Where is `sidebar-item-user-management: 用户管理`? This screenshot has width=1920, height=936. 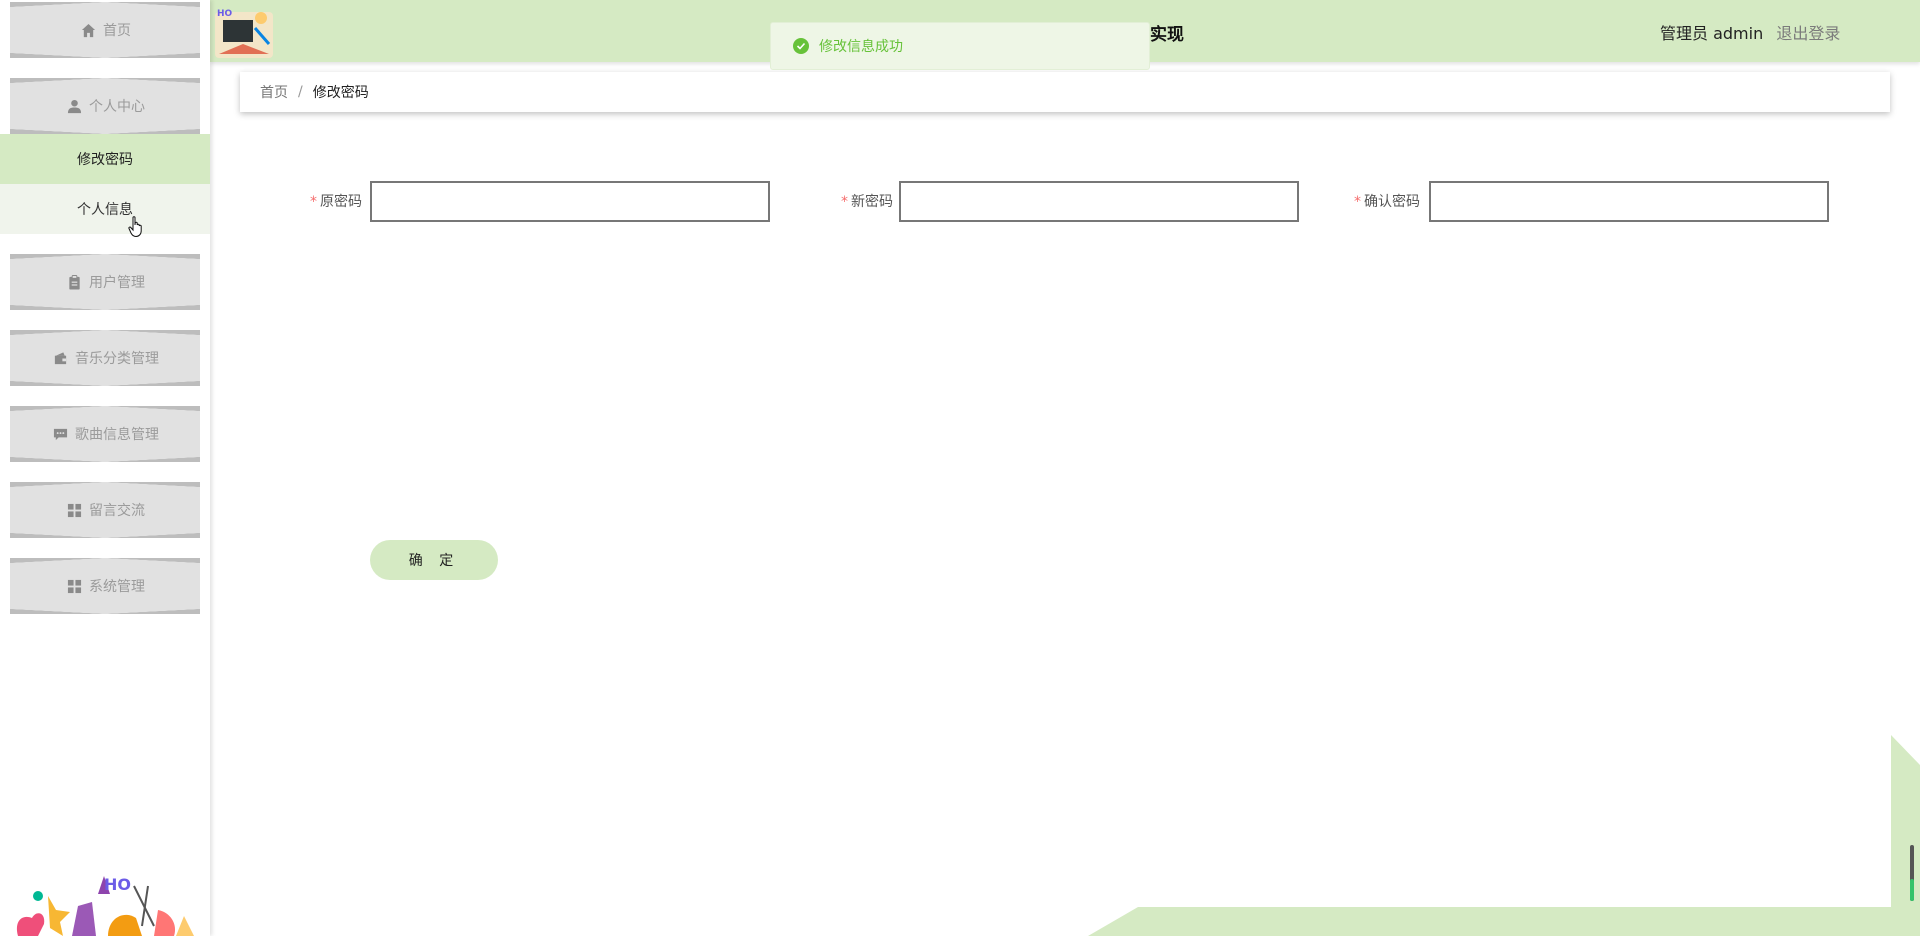 sidebar-item-user-management: 用户管理 is located at coordinates (105, 282).